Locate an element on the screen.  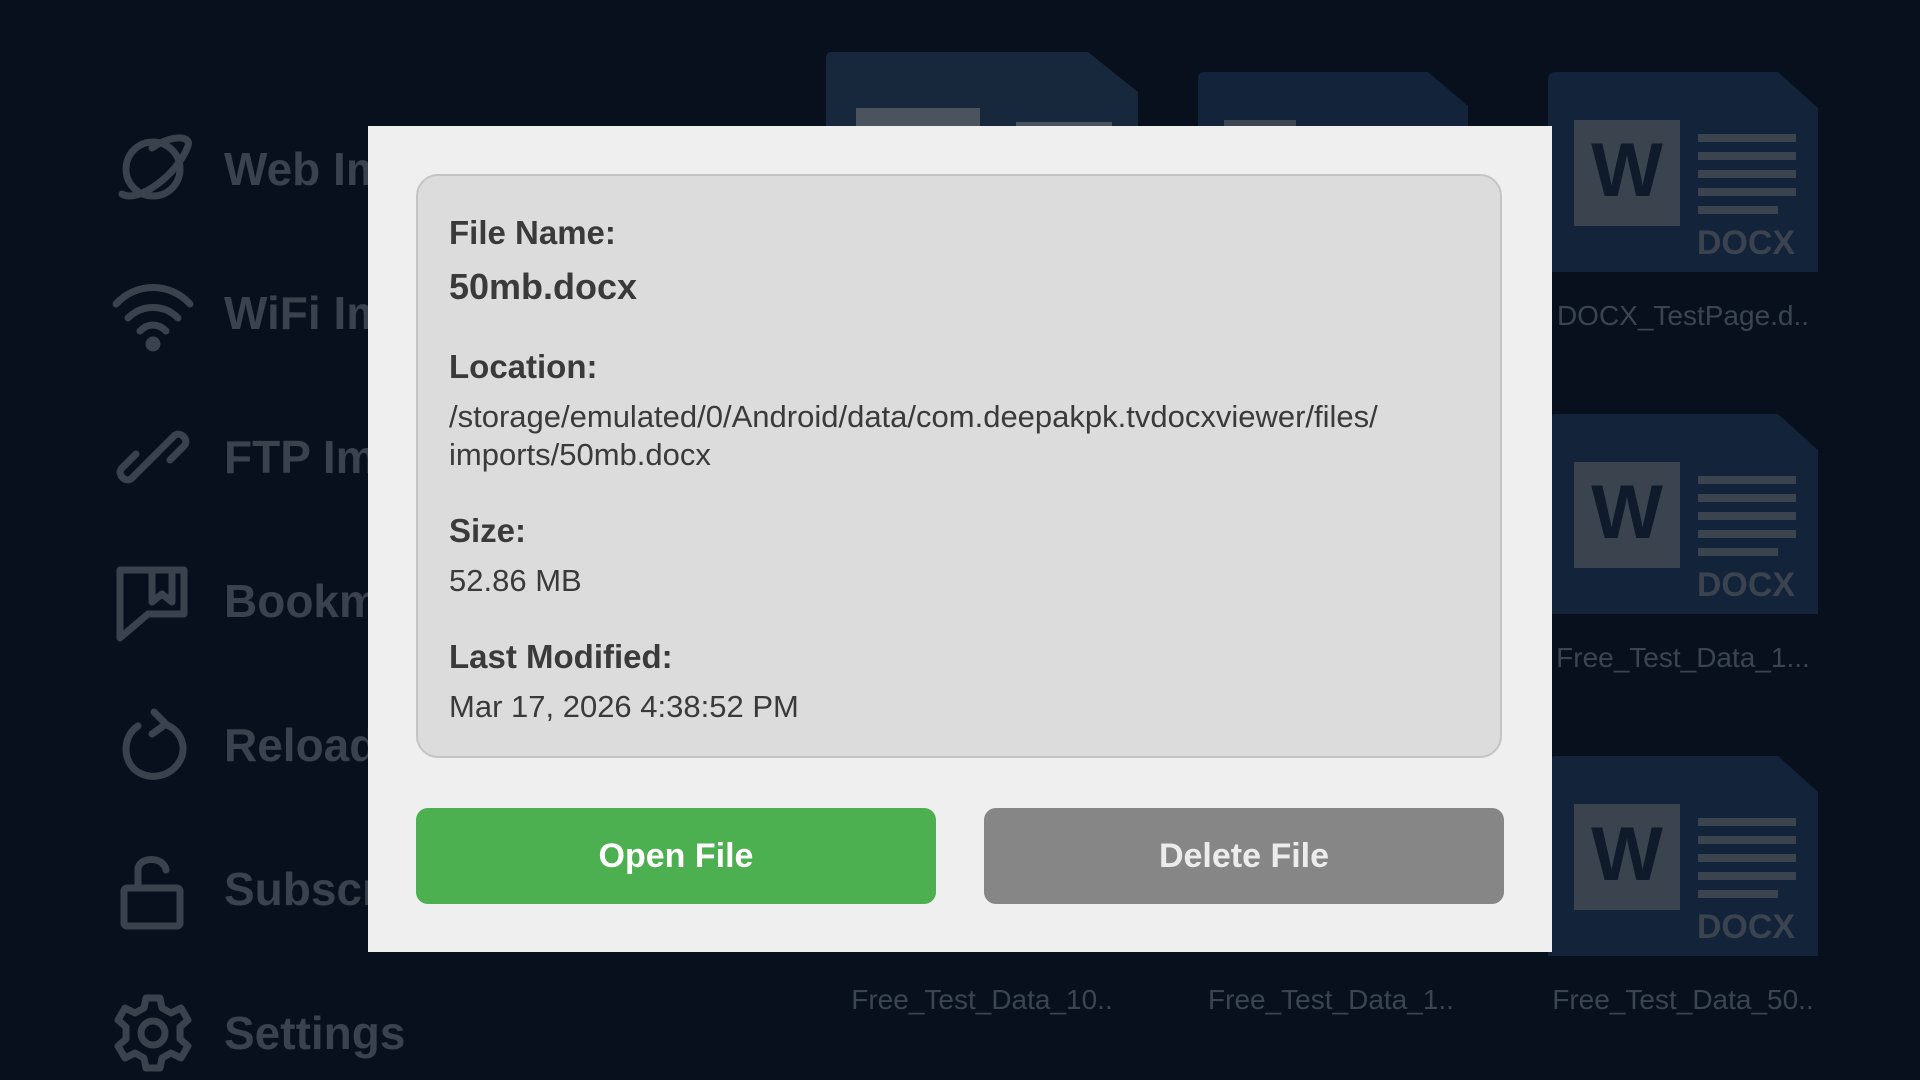
sidebar-item-web-import: Web Im is located at coordinates (247, 169).